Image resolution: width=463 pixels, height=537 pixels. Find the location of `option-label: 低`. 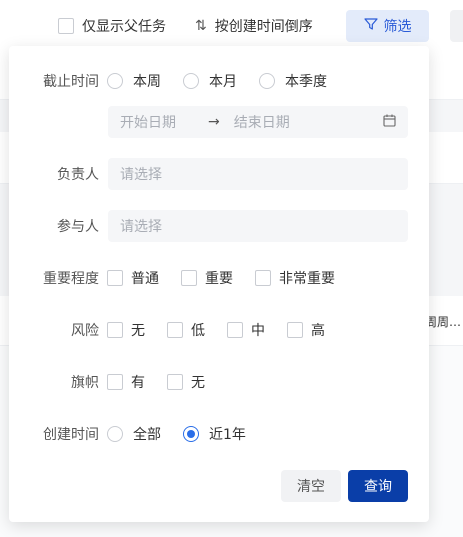

option-label: 低 is located at coordinates (198, 331).